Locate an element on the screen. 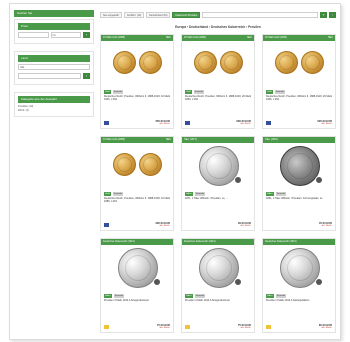 This screenshot has width=350, height=342. product-card-header-label: Taler (1861) is located at coordinates (271, 139).